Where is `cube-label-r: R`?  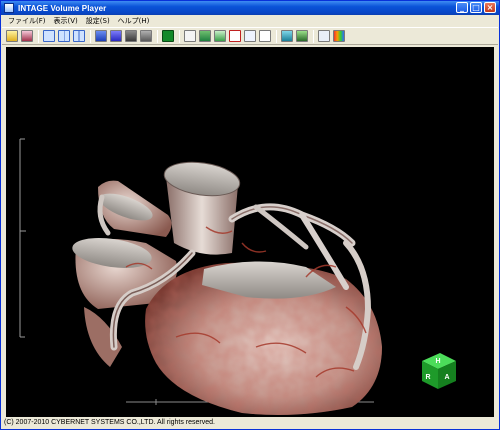 cube-label-r: R is located at coordinates (427, 377).